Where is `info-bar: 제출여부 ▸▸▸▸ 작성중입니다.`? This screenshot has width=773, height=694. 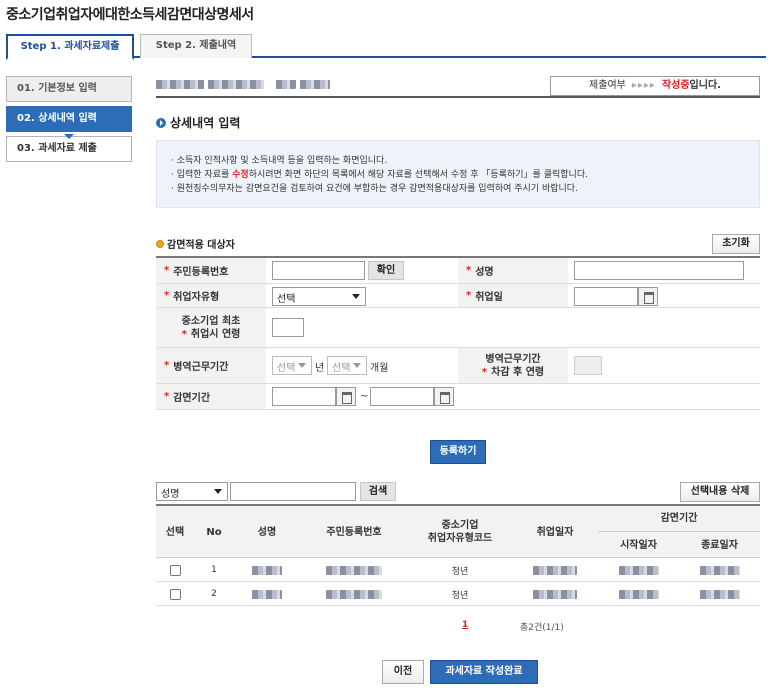 info-bar: 제출여부 ▸▸▸▸ 작성중입니다. is located at coordinates (458, 87).